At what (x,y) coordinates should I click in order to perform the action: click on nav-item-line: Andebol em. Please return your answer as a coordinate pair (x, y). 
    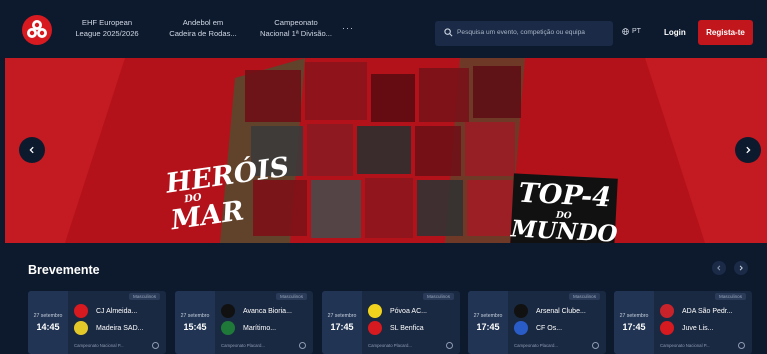
    Looking at the image, I should click on (203, 22).